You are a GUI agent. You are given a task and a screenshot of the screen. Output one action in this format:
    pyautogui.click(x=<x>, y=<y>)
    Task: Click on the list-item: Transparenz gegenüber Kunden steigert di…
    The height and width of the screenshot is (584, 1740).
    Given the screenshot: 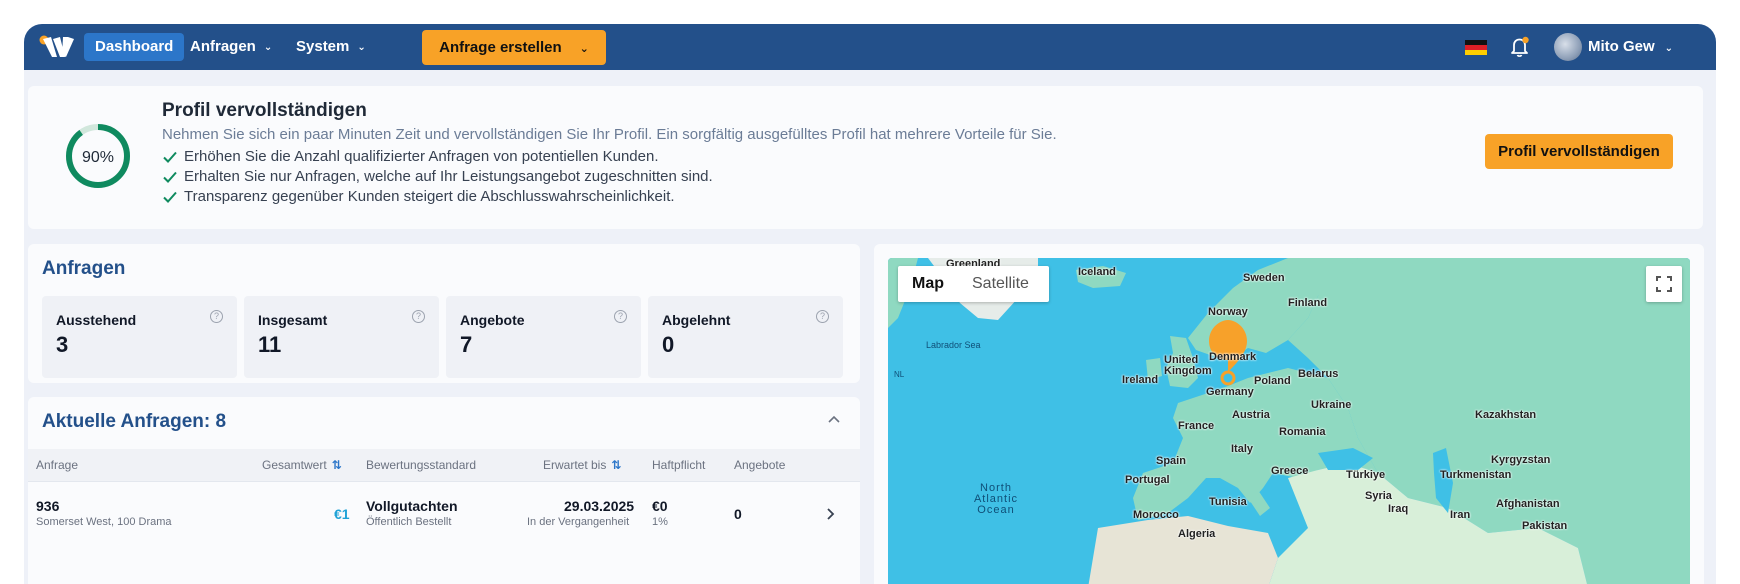 What is the action you would take?
    pyautogui.click(x=437, y=197)
    